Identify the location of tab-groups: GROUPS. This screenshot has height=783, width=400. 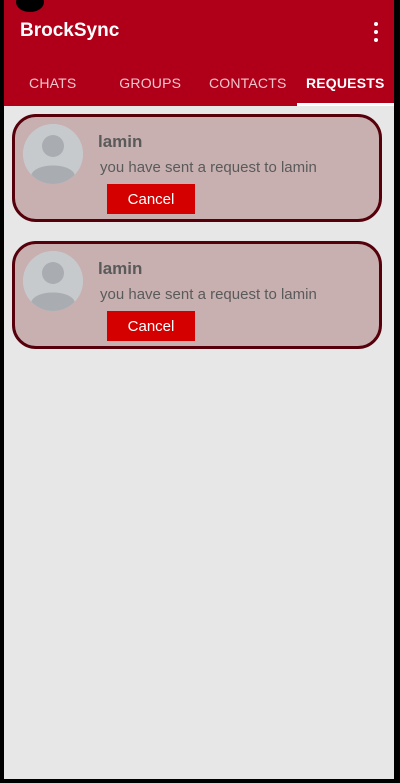
(151, 83).